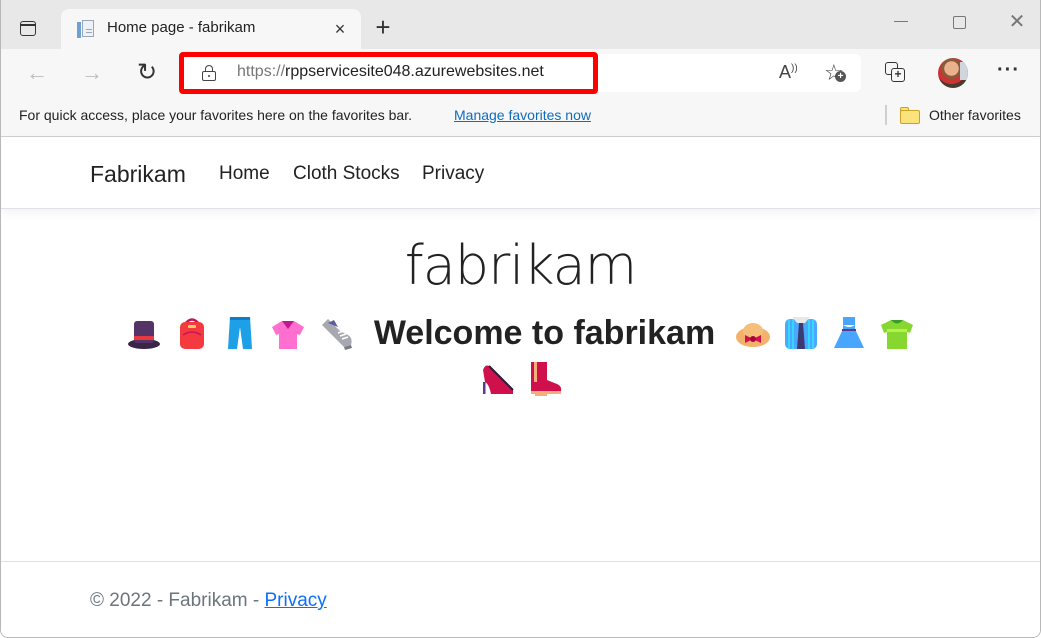 This screenshot has height=638, width=1041. Describe the element at coordinates (388, 73) in the screenshot. I see `url-highlight-box` at that location.